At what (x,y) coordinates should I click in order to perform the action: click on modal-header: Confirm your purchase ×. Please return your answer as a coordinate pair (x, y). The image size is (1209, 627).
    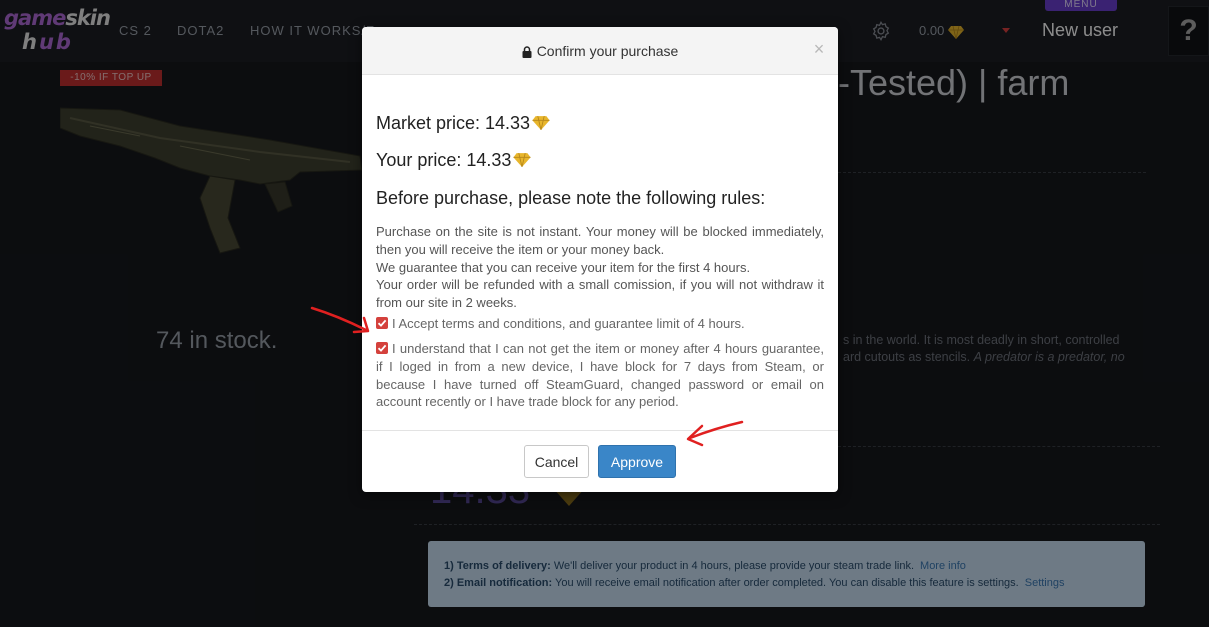
    Looking at the image, I should click on (600, 51).